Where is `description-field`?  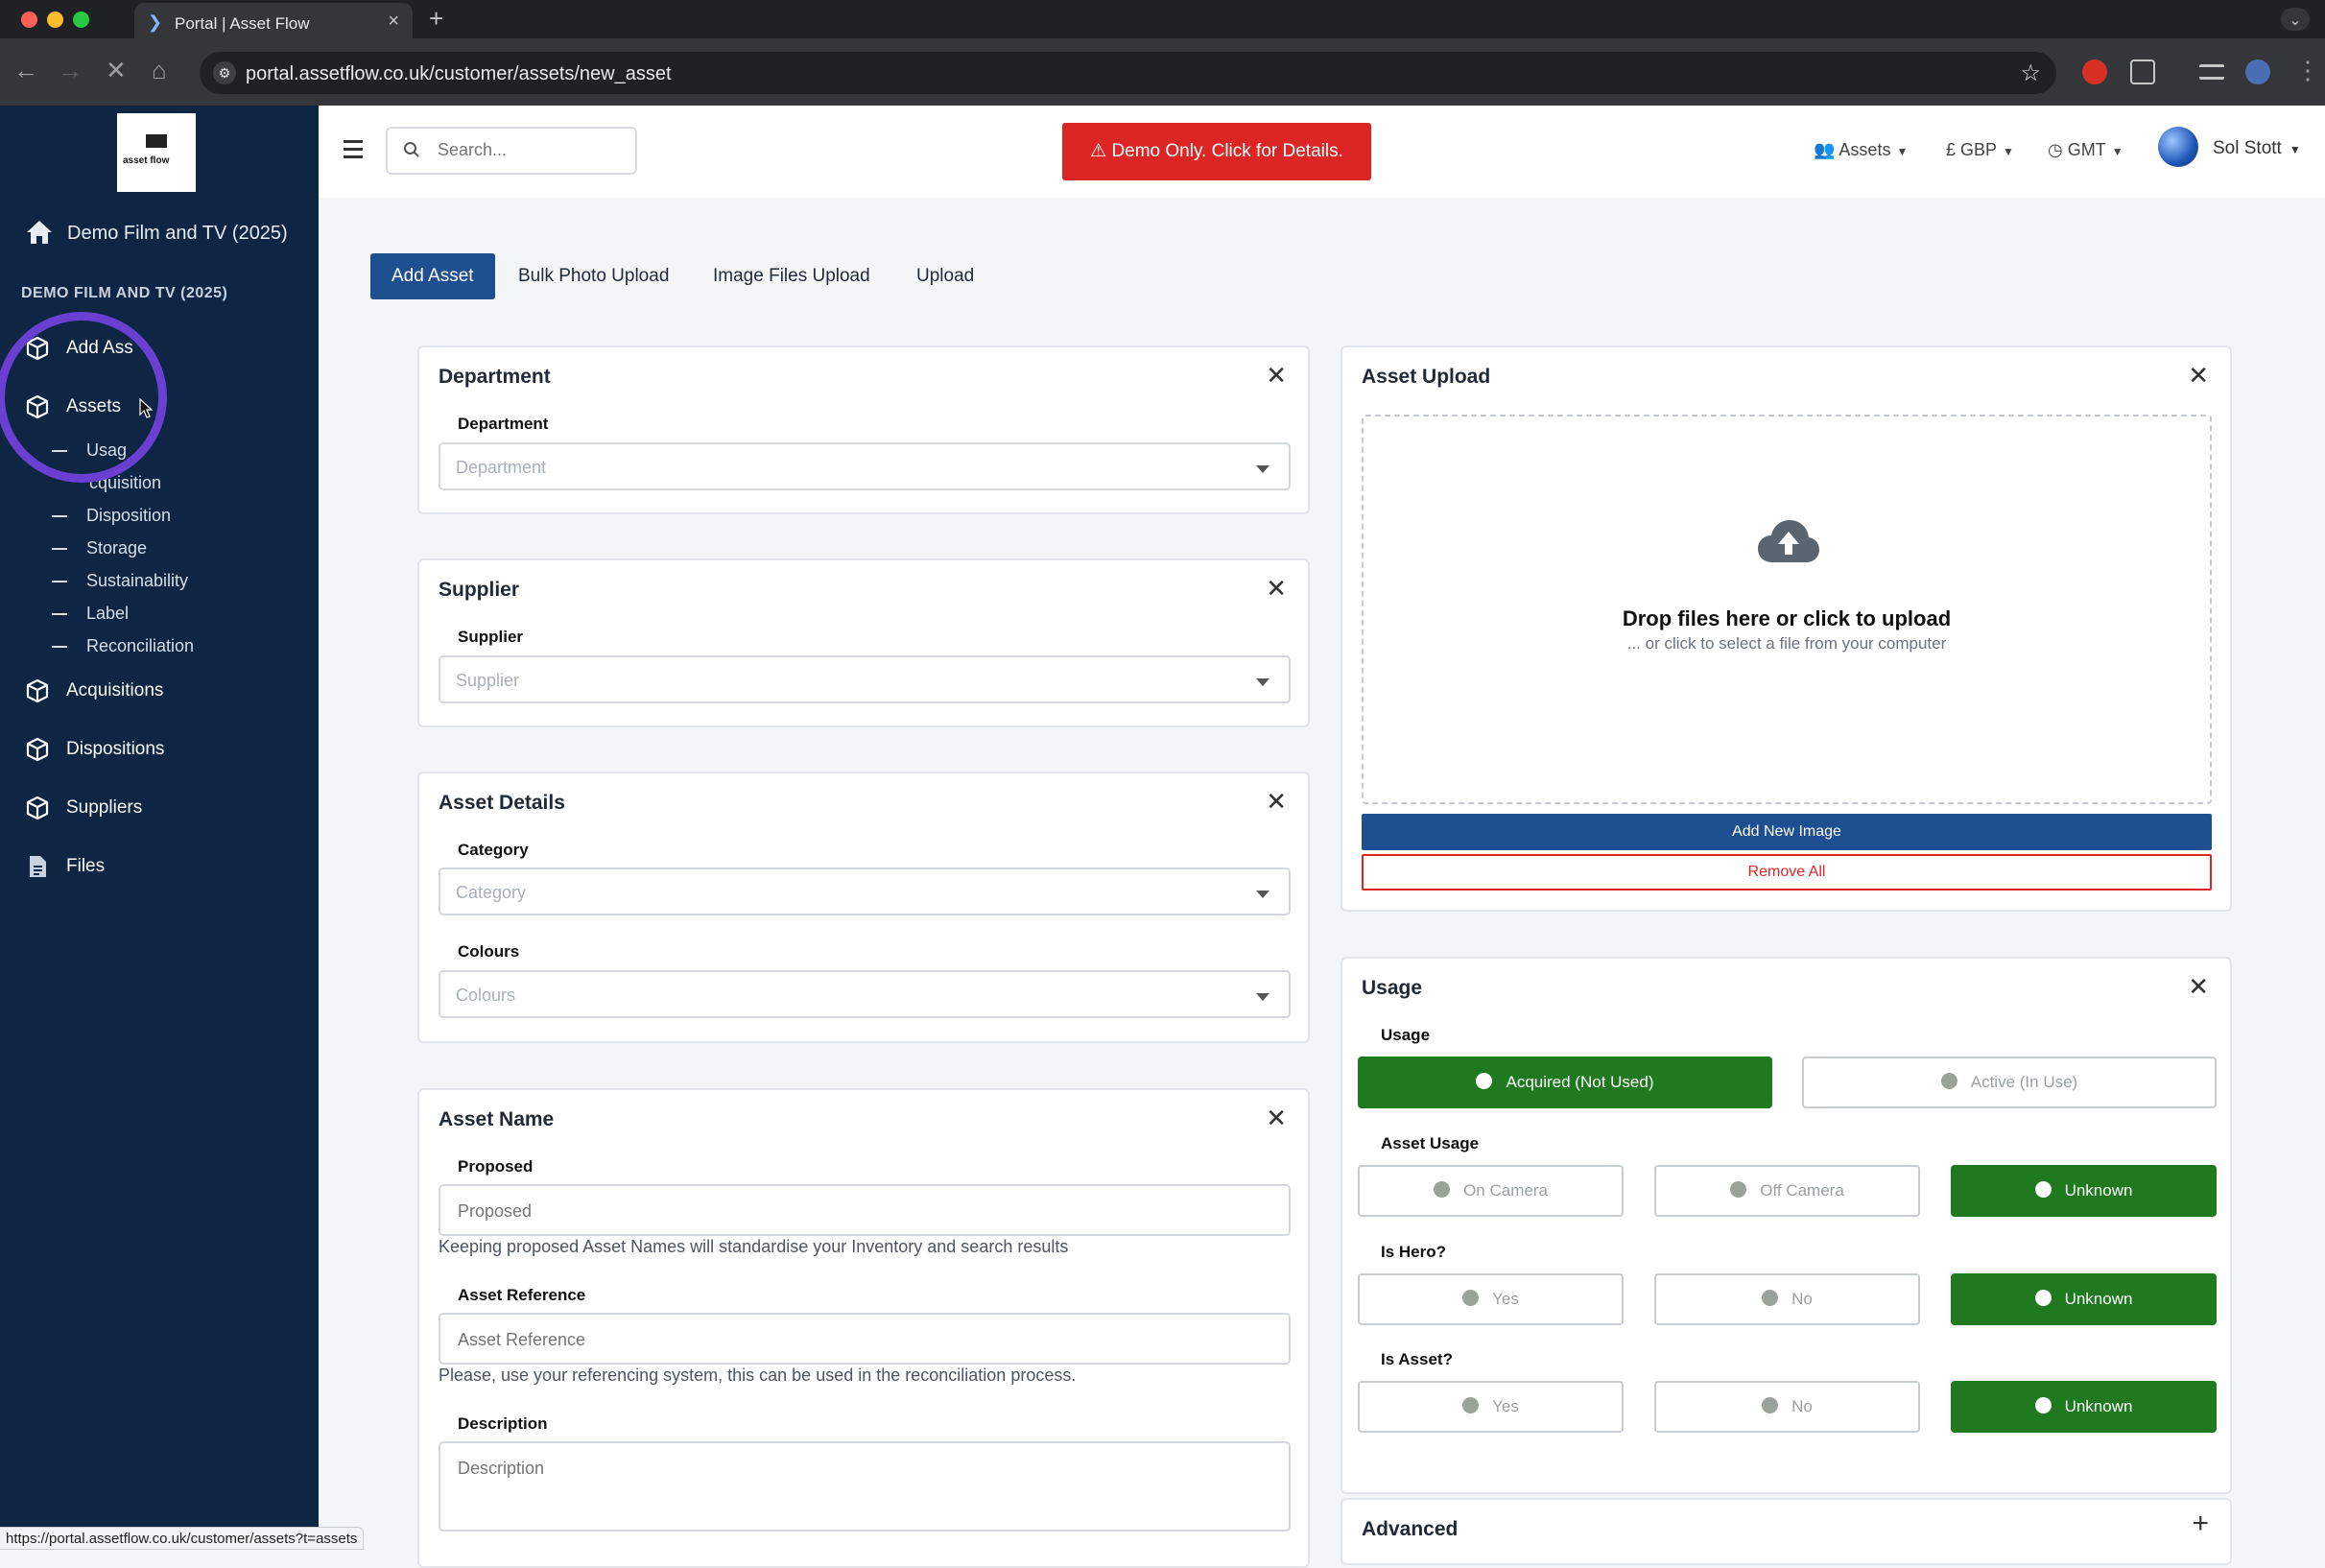 description-field is located at coordinates (865, 1486).